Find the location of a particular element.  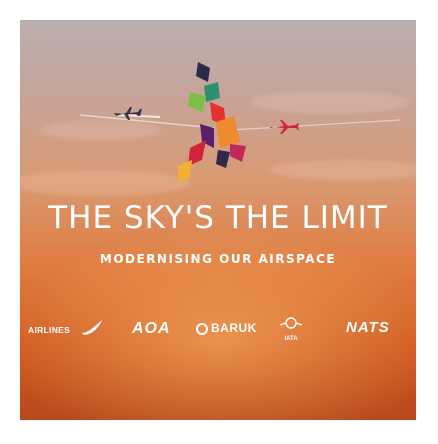

logo-label: AOA is located at coordinates (151, 328).